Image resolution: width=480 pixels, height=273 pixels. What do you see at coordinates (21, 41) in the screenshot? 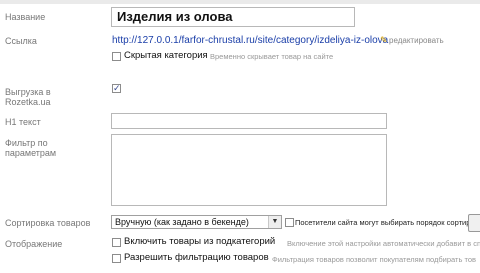
I see `label-link: Ссылка` at bounding box center [21, 41].